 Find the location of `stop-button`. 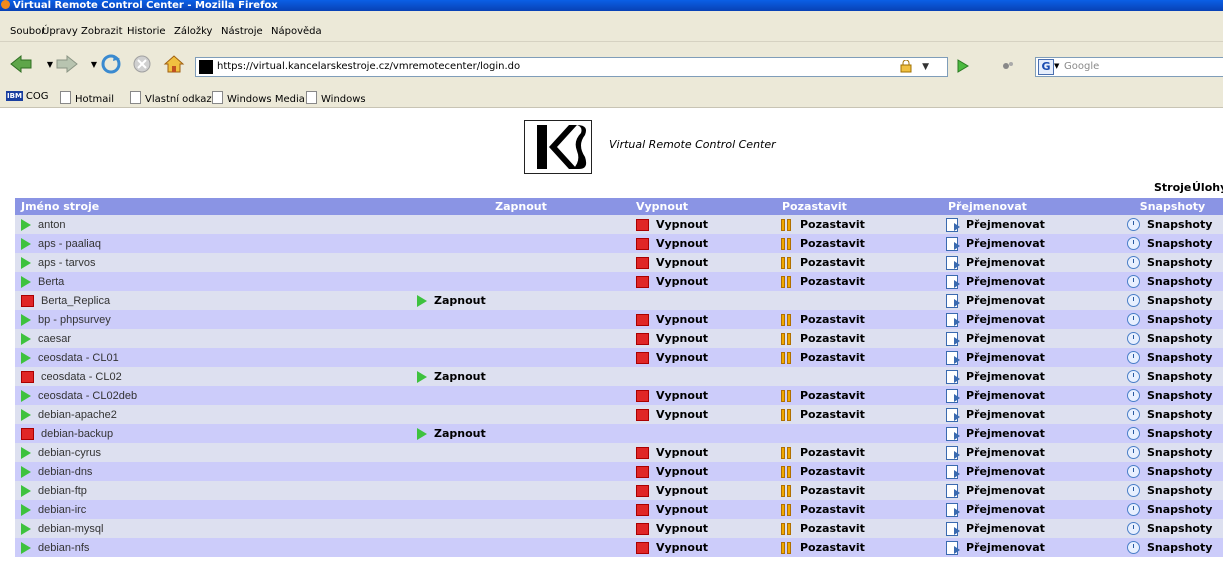

stop-button is located at coordinates (142, 64).